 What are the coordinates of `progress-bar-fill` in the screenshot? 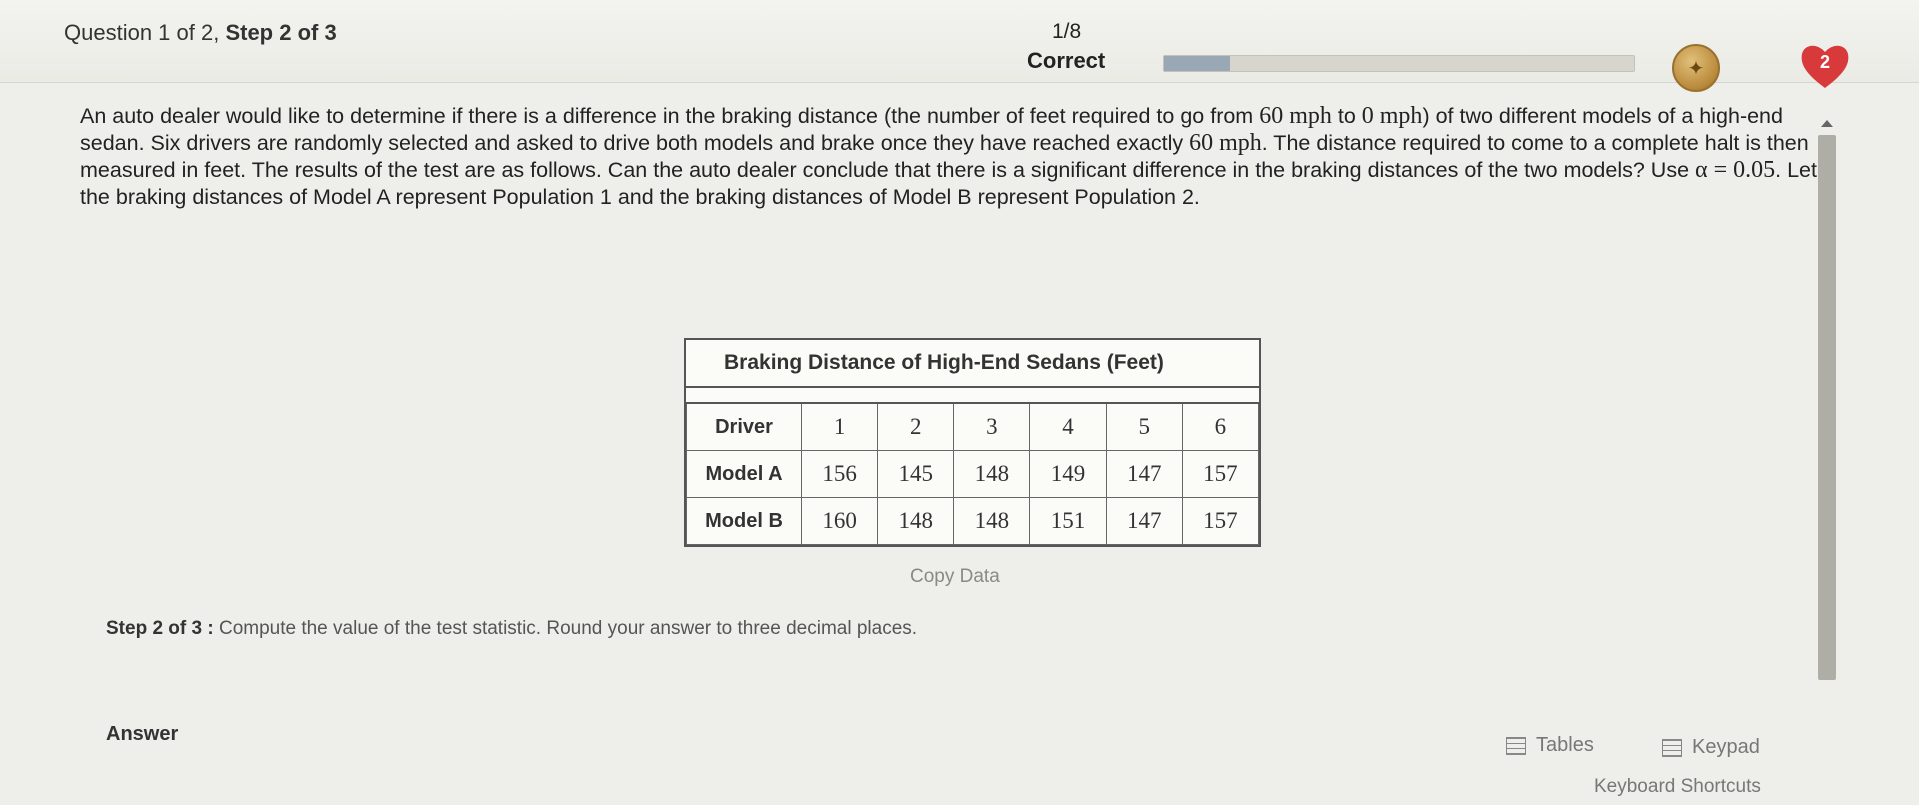 It's located at (1197, 63).